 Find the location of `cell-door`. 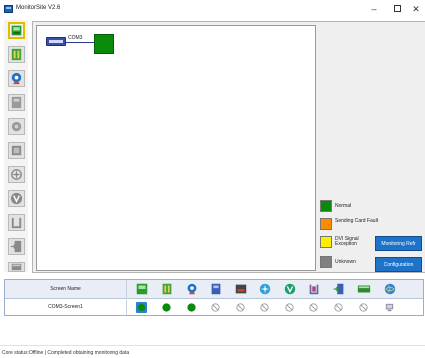

cell-door is located at coordinates (338, 307).